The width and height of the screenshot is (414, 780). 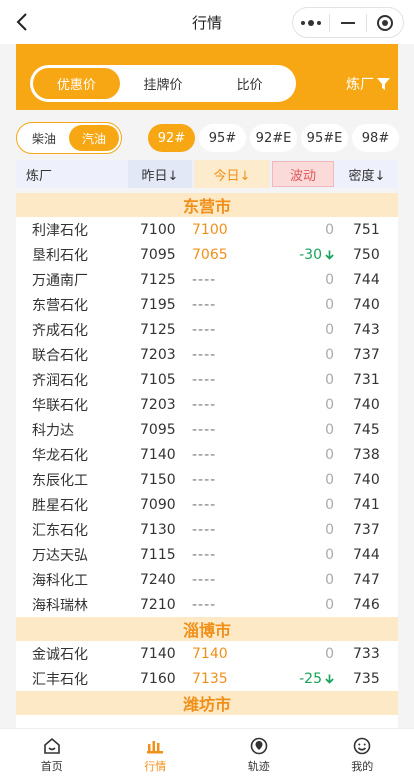 What do you see at coordinates (60, 654) in the screenshot?
I see `refinery-name: 金诚石化` at bounding box center [60, 654].